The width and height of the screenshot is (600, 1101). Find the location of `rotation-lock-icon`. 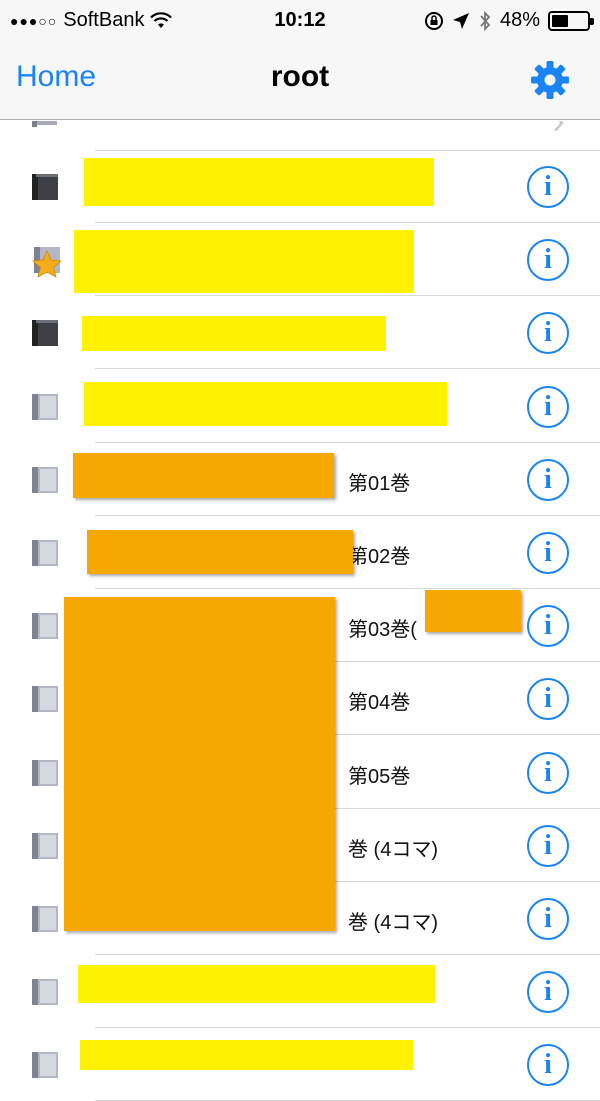

rotation-lock-icon is located at coordinates (433, 20).